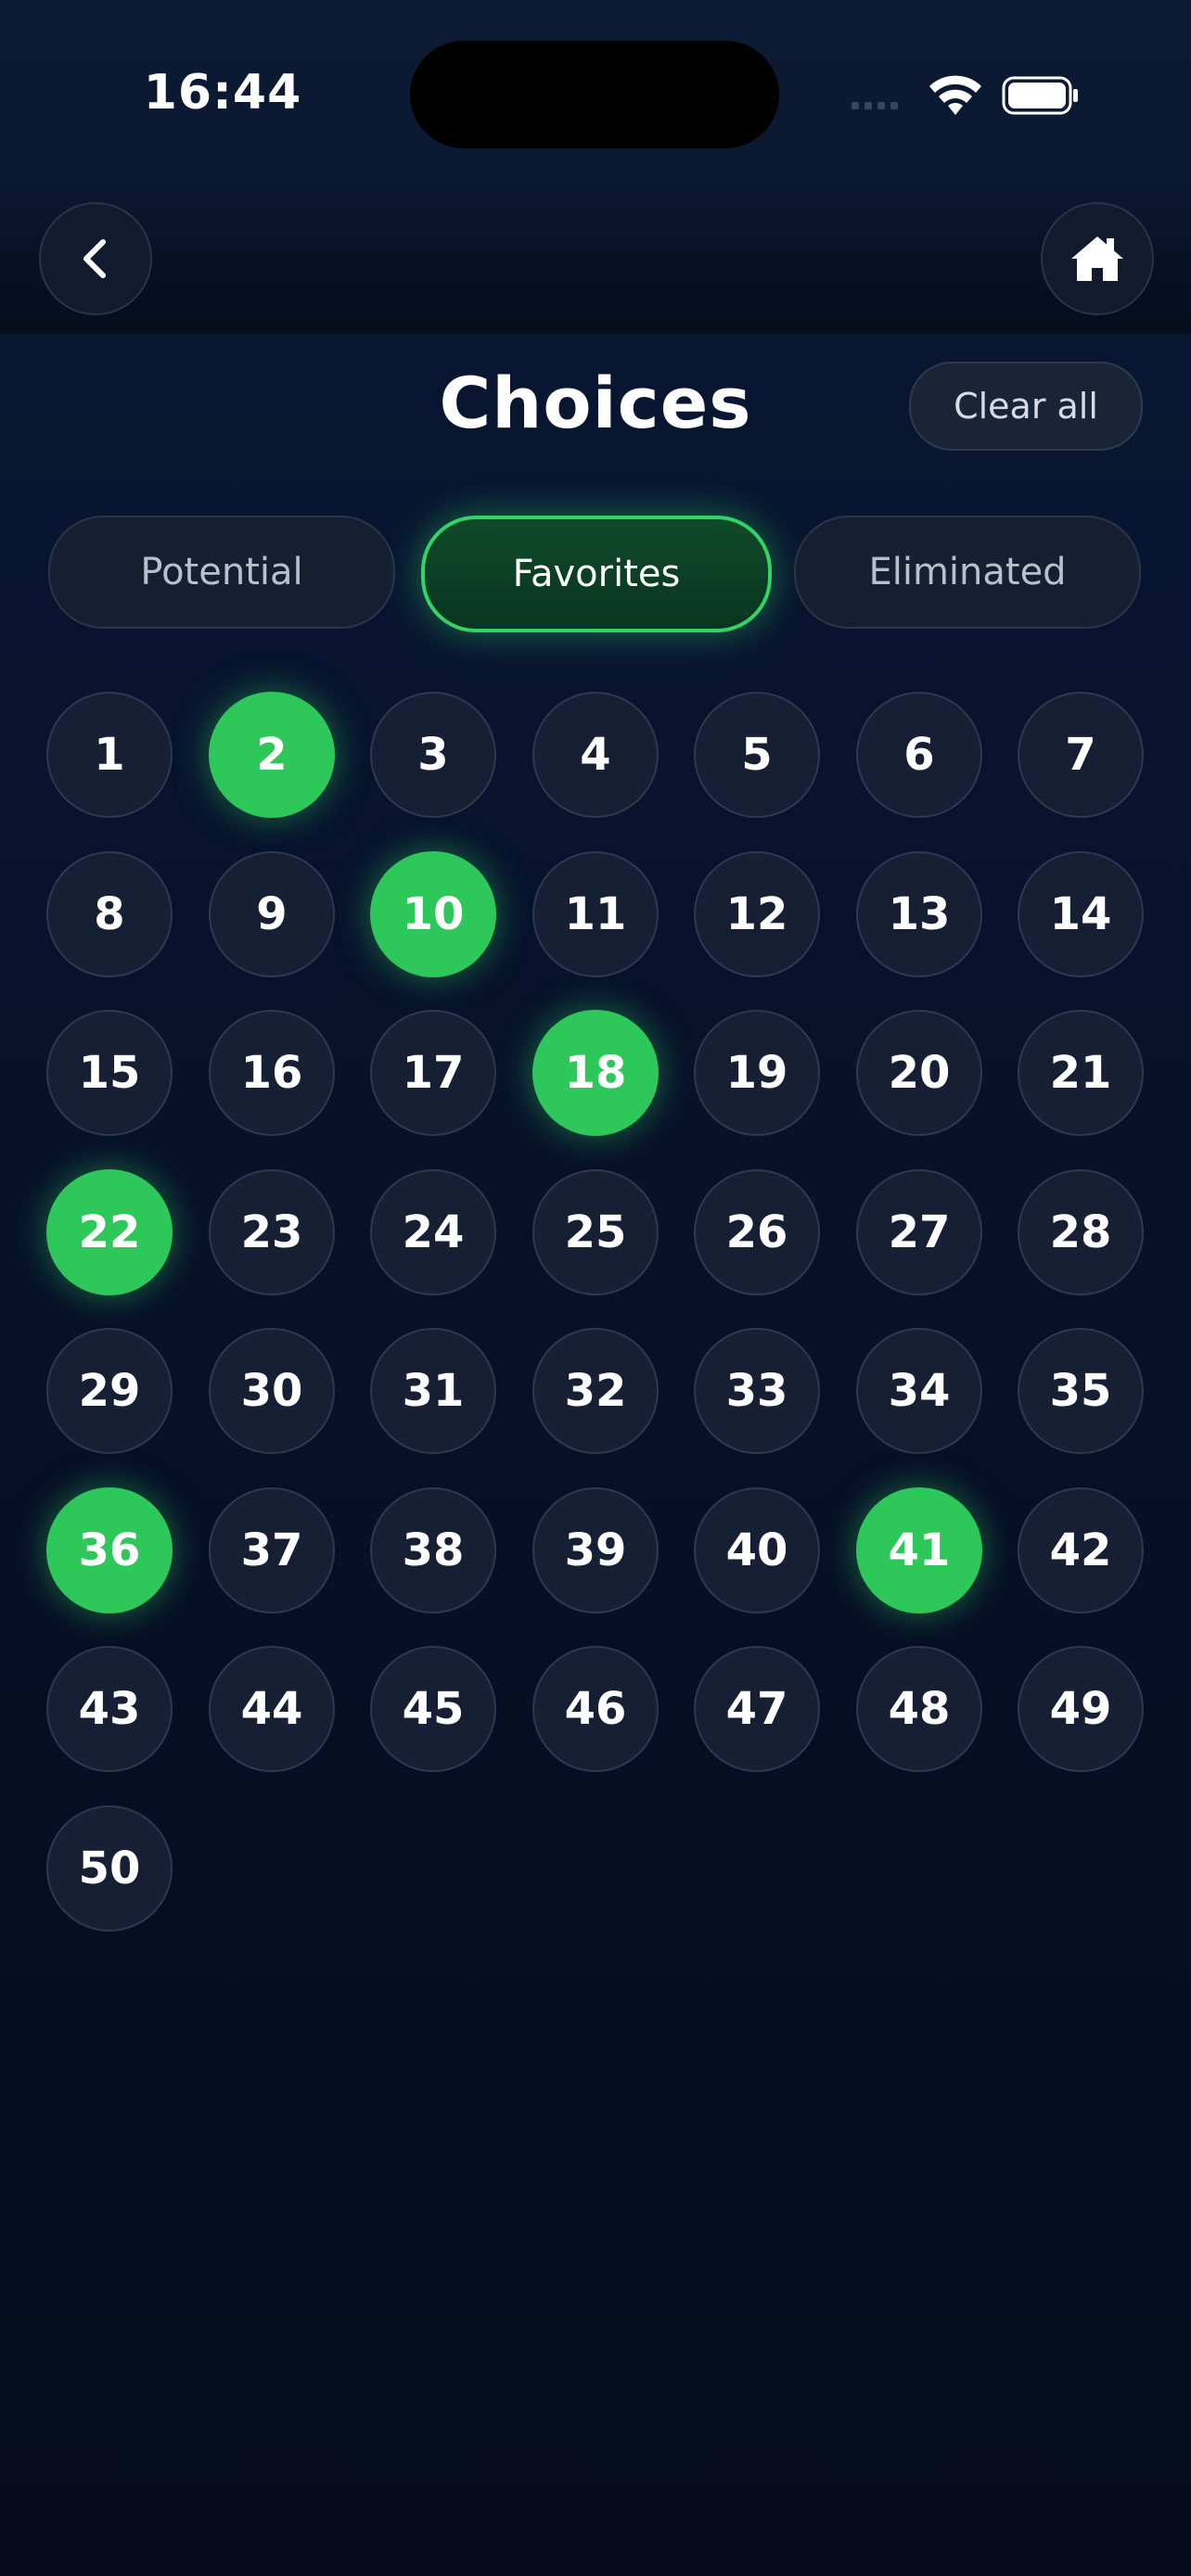  I want to click on home-button, so click(1097, 258).